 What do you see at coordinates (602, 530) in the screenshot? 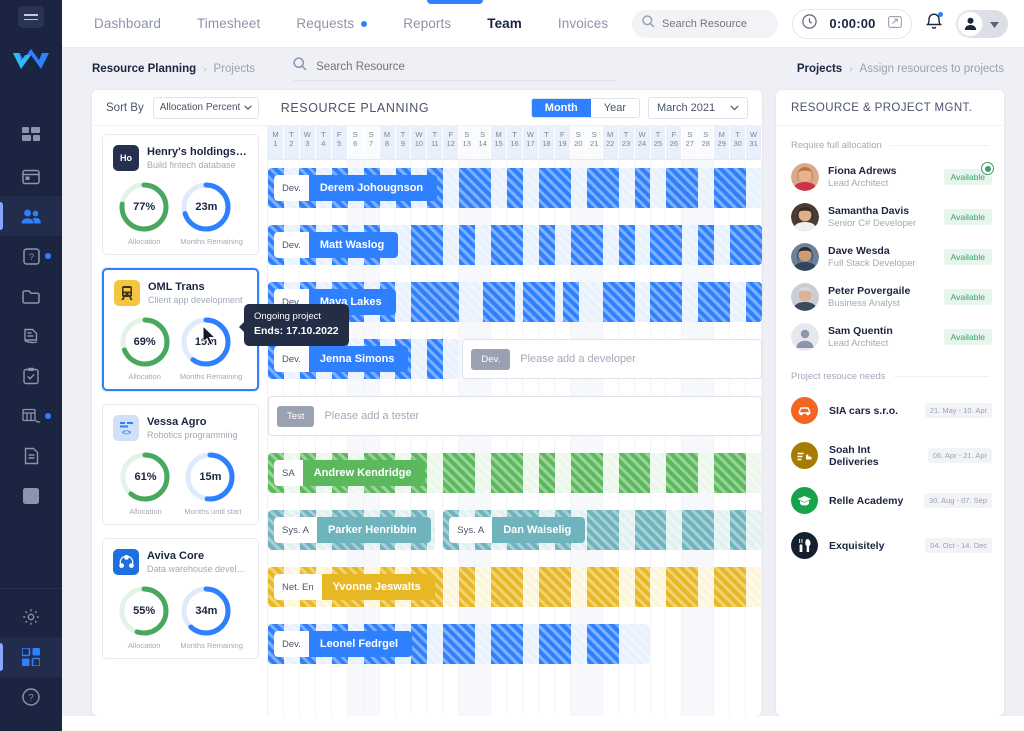
I see `resource-allocation-bar: Sys. A Dan Waiselig` at bounding box center [602, 530].